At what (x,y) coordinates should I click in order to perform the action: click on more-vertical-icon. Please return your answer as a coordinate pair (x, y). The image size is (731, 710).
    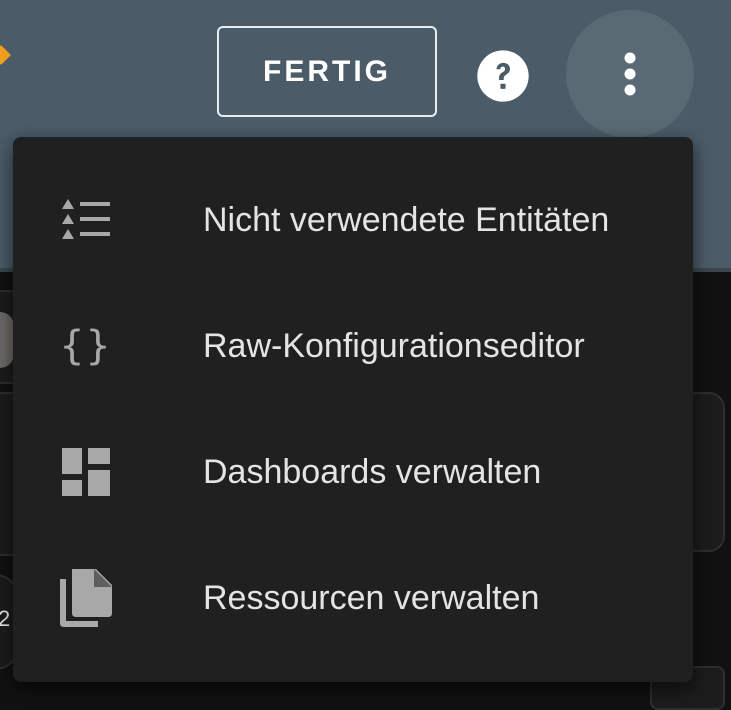
    Looking at the image, I should click on (630, 74).